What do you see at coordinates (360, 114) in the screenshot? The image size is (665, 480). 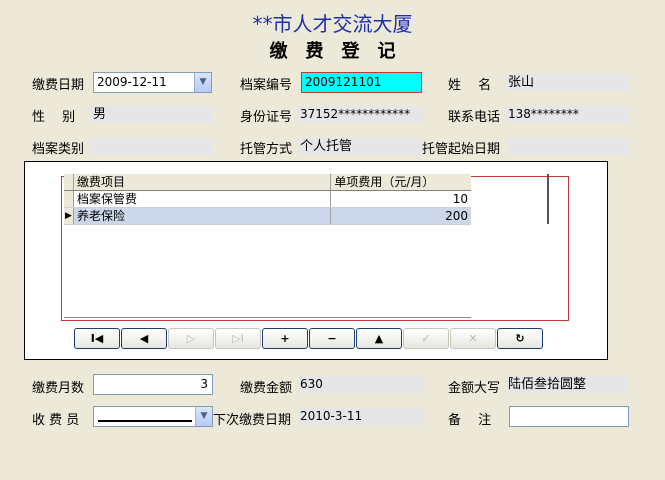 I see `id-no-value: 37152************` at bounding box center [360, 114].